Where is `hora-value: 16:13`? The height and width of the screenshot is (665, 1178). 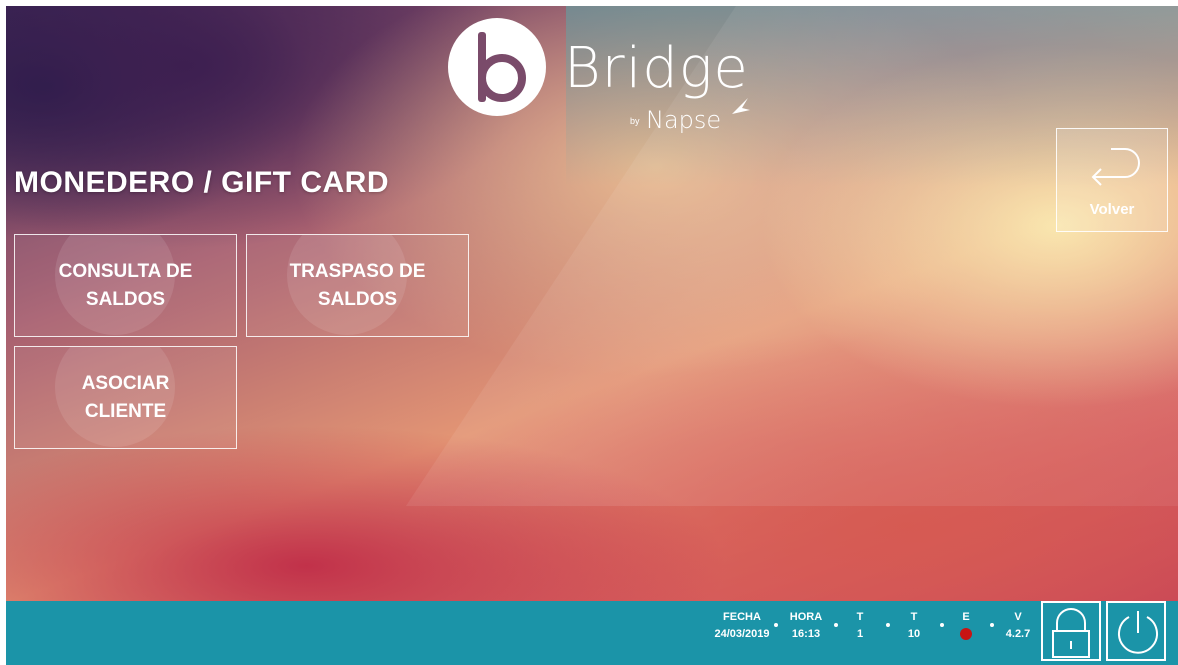 hora-value: 16:13 is located at coordinates (806, 634).